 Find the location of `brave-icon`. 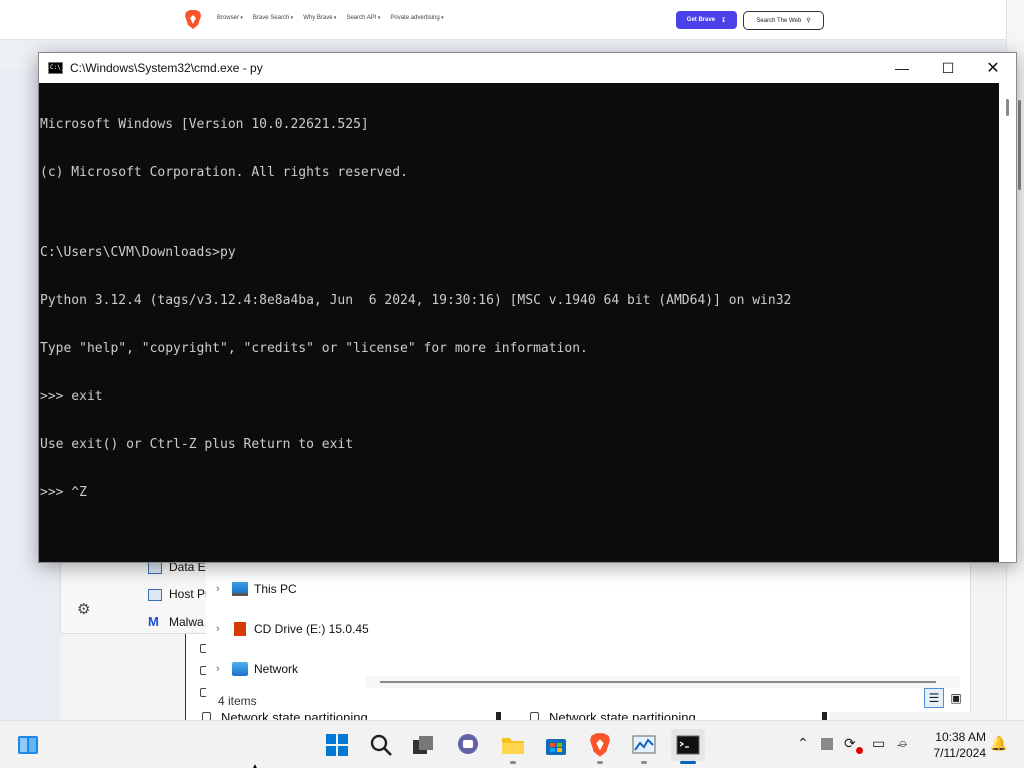

brave-icon is located at coordinates (600, 745).